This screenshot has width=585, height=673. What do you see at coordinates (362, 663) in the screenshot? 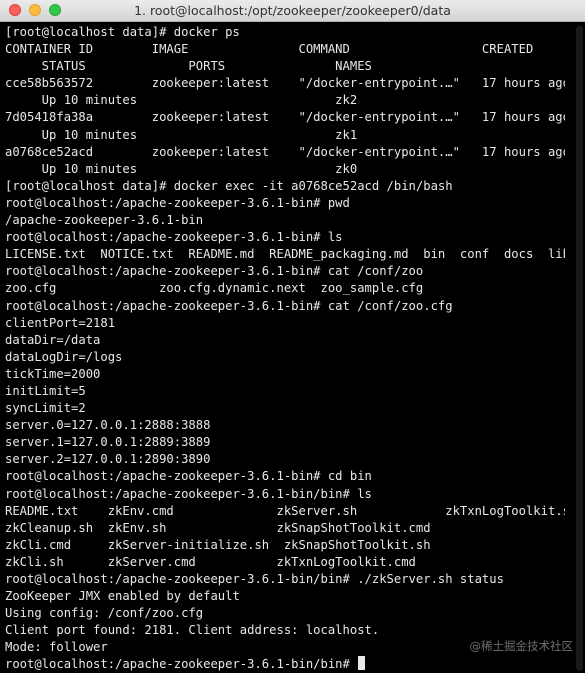
I see `cursor` at bounding box center [362, 663].